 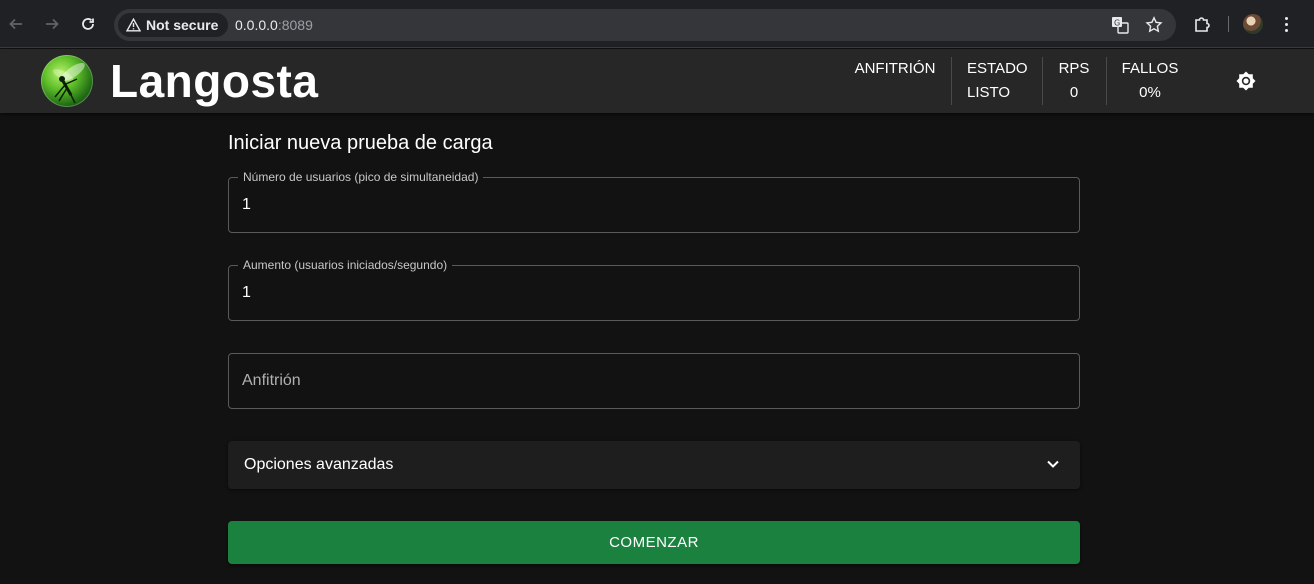 What do you see at coordinates (1117, 23) in the screenshot?
I see `svg-text: G` at bounding box center [1117, 23].